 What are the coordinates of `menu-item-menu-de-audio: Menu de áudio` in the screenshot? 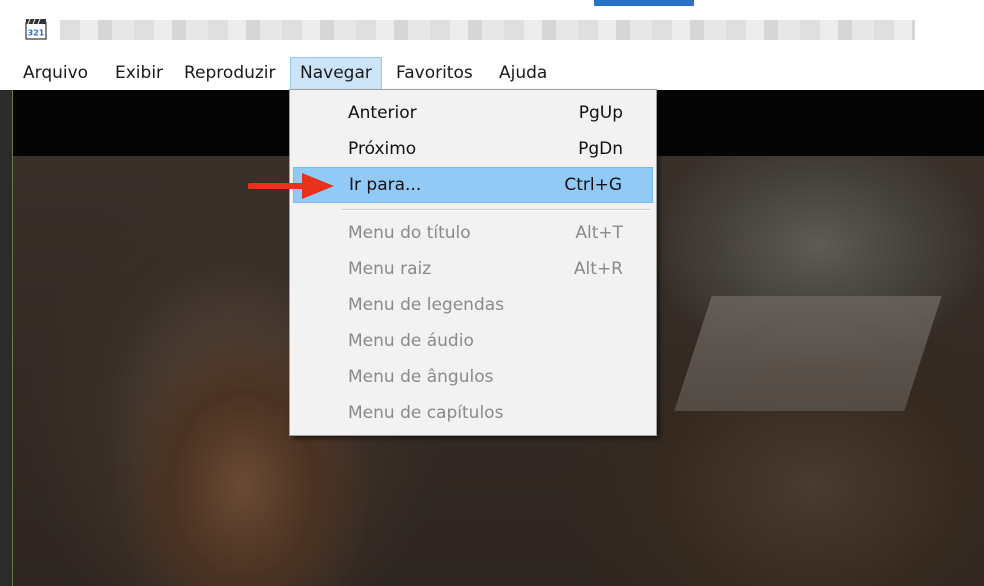 It's located at (473, 341).